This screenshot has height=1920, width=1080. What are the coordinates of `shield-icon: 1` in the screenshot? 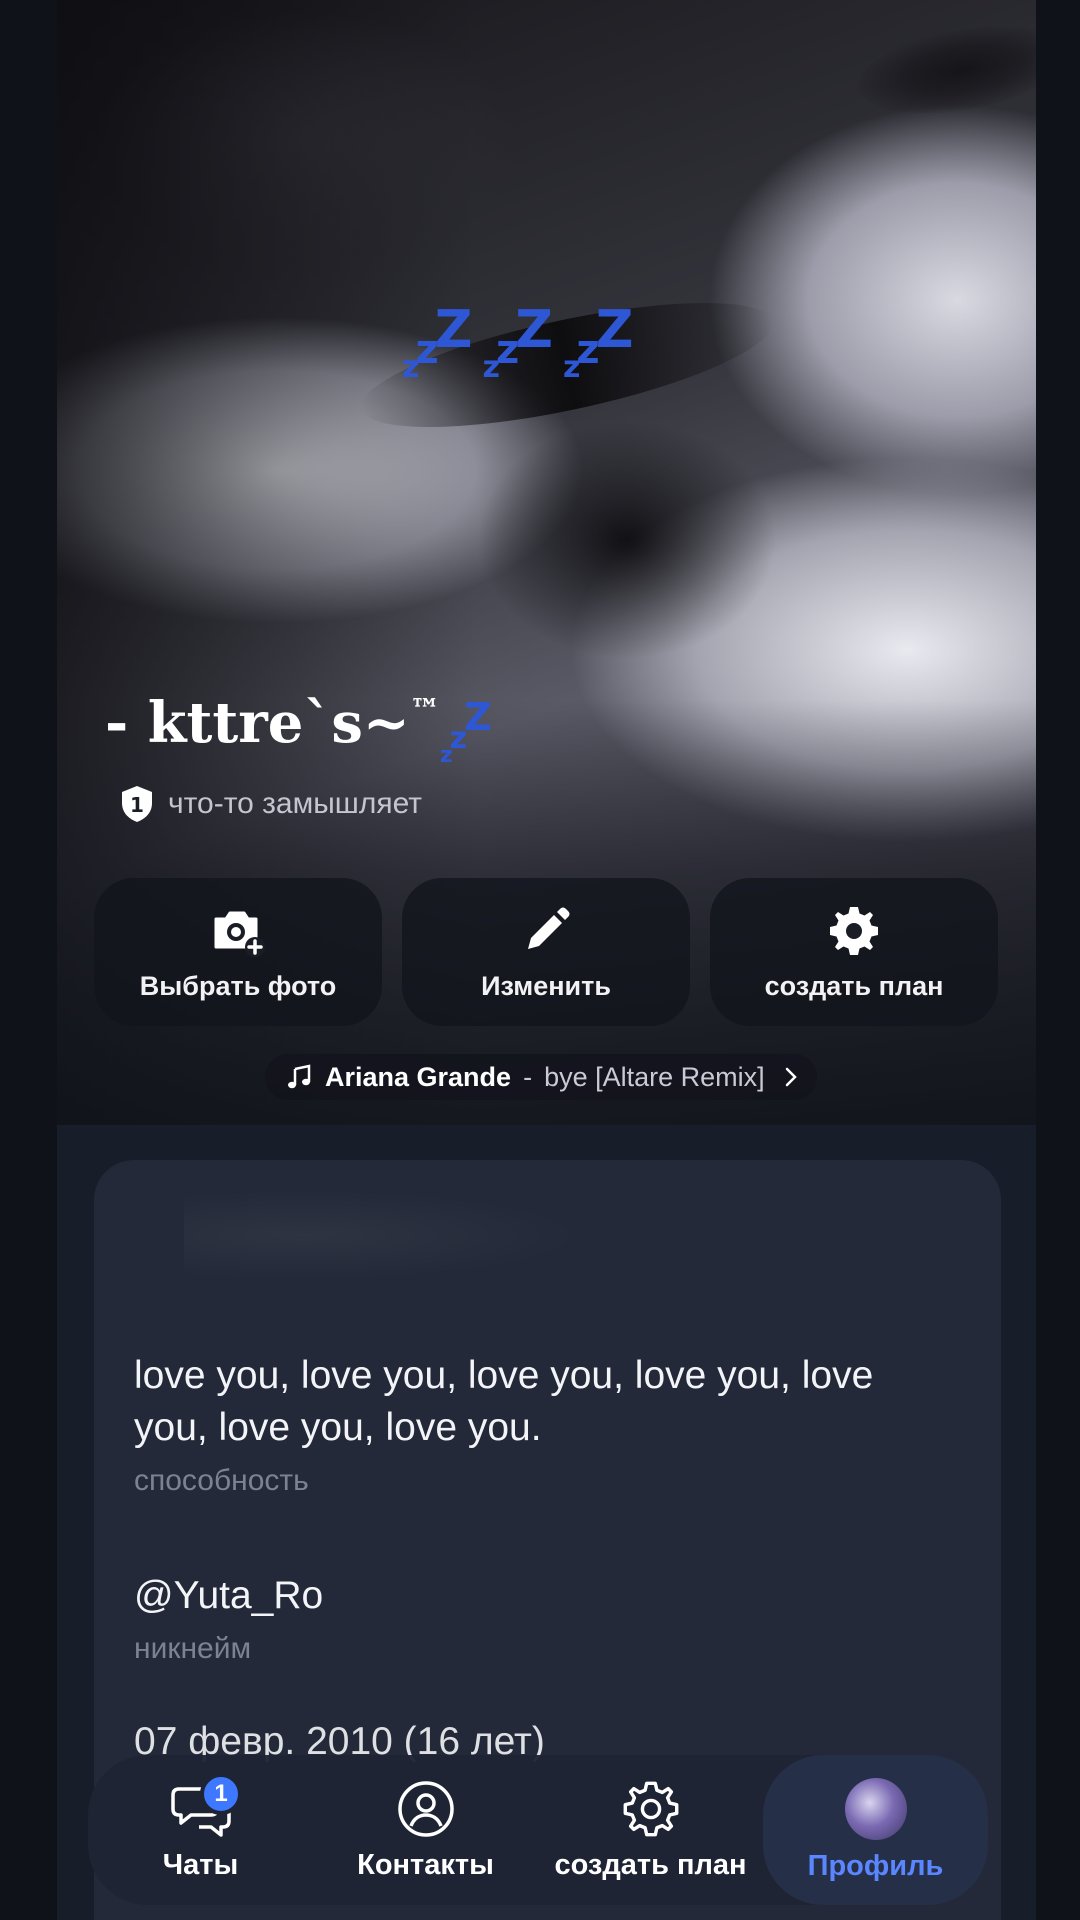 It's located at (137, 804).